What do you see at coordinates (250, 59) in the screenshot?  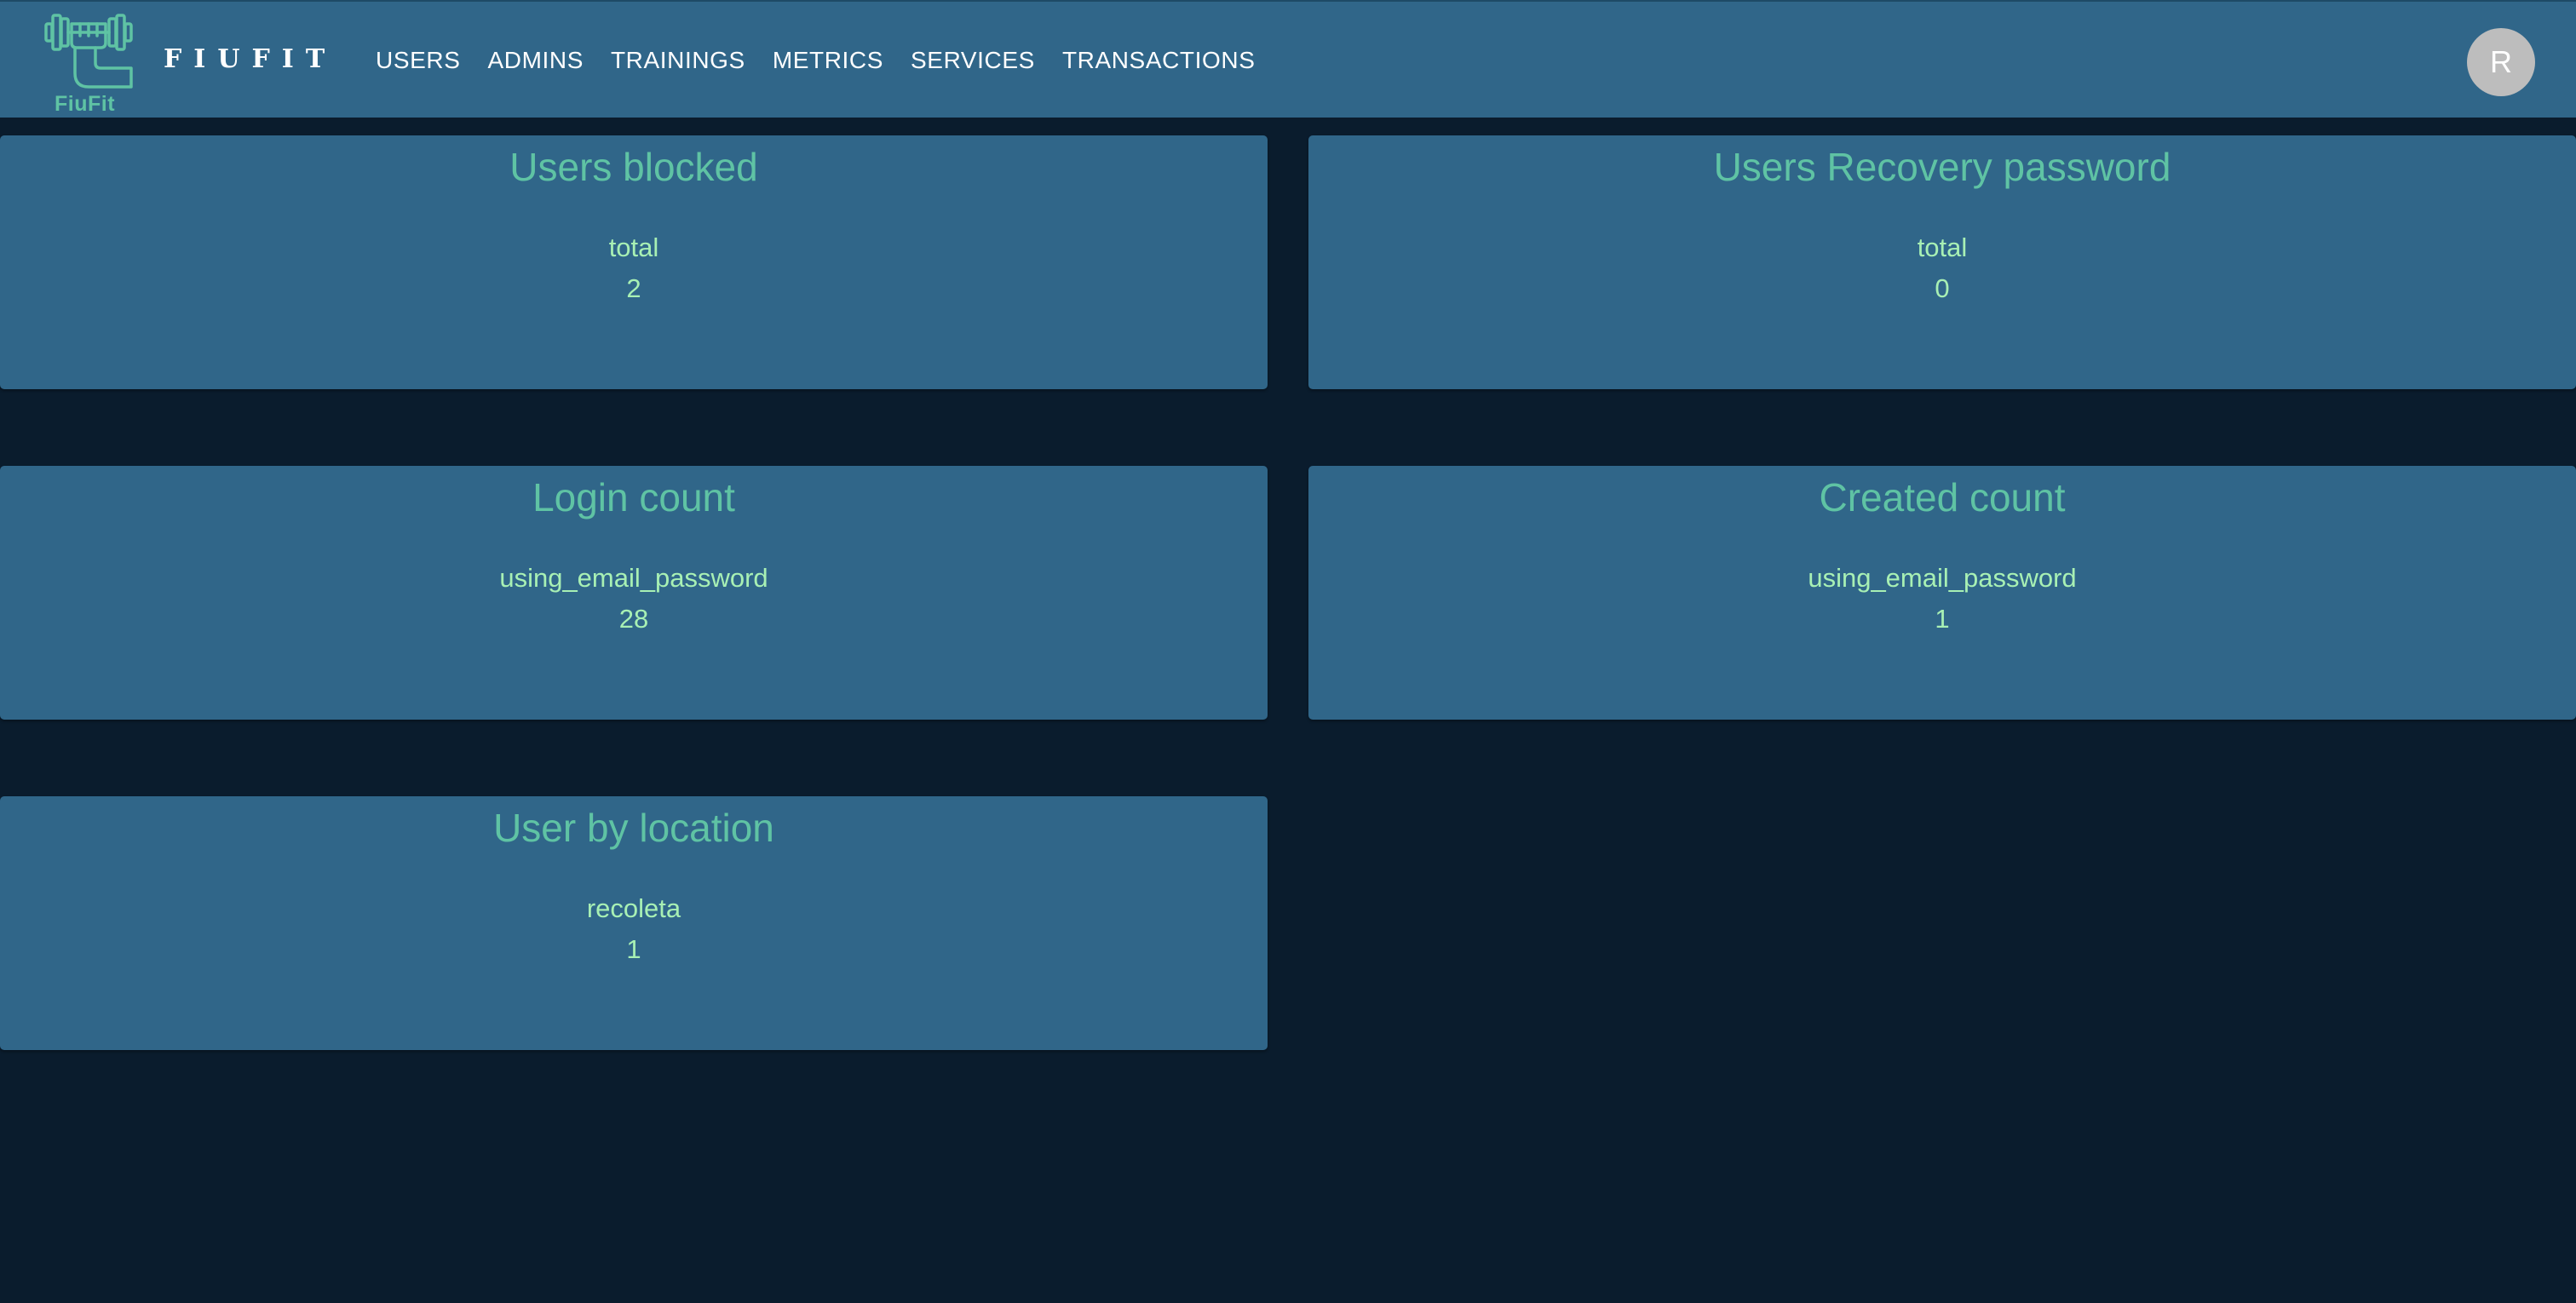 I see `brand-title: FIUFIT` at bounding box center [250, 59].